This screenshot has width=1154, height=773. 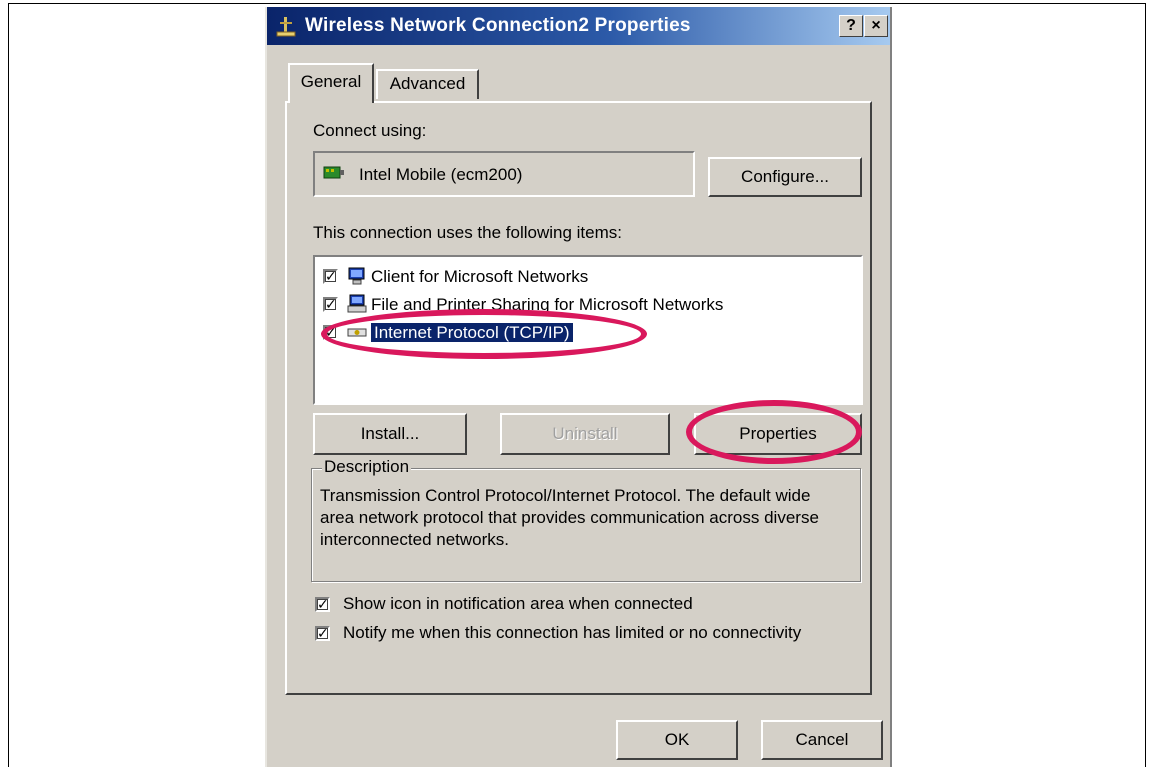 What do you see at coordinates (370, 130) in the screenshot?
I see `connect-using-label: Connect using:` at bounding box center [370, 130].